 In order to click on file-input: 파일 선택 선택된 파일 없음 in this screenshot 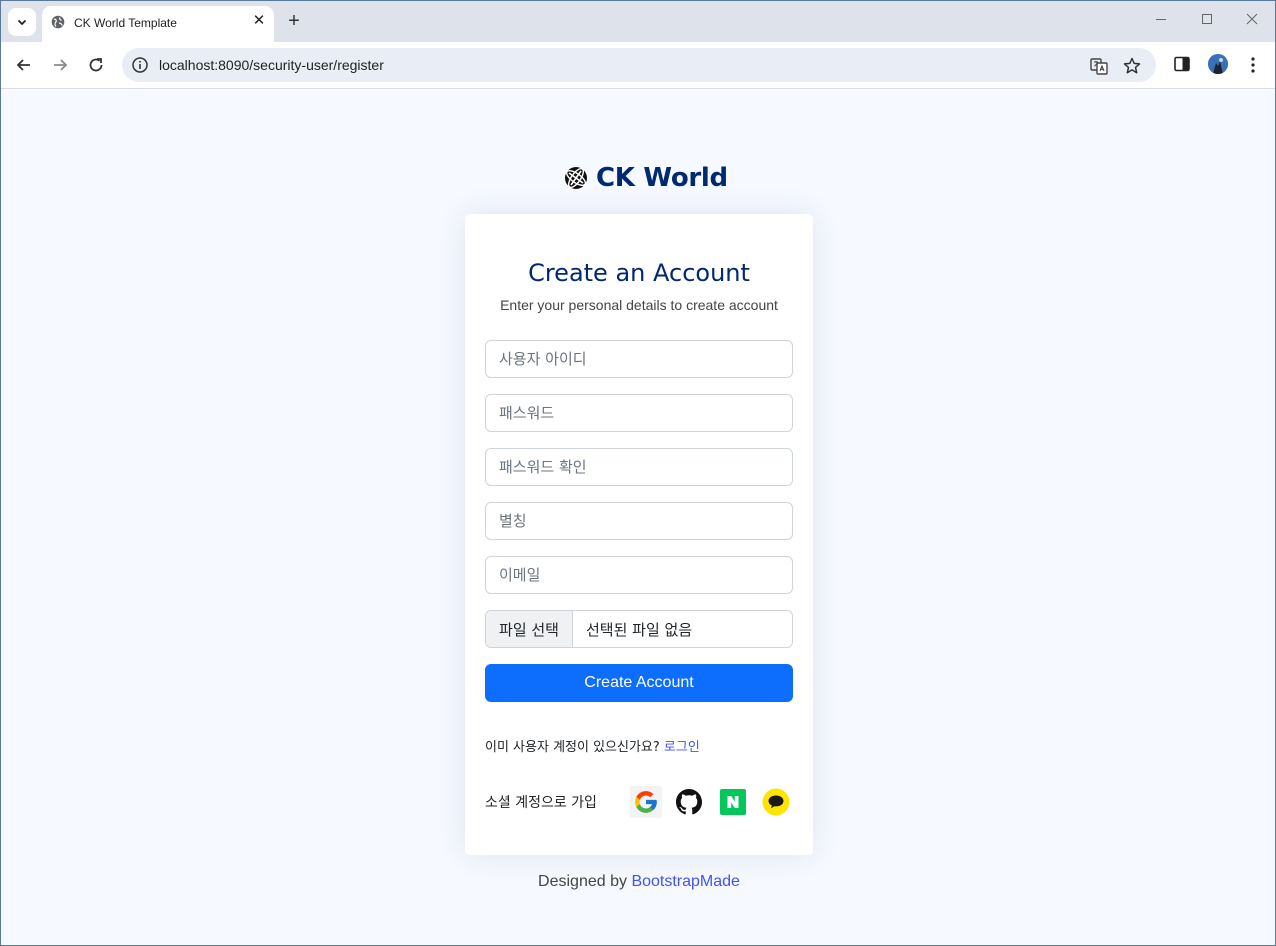, I will do `click(639, 629)`.